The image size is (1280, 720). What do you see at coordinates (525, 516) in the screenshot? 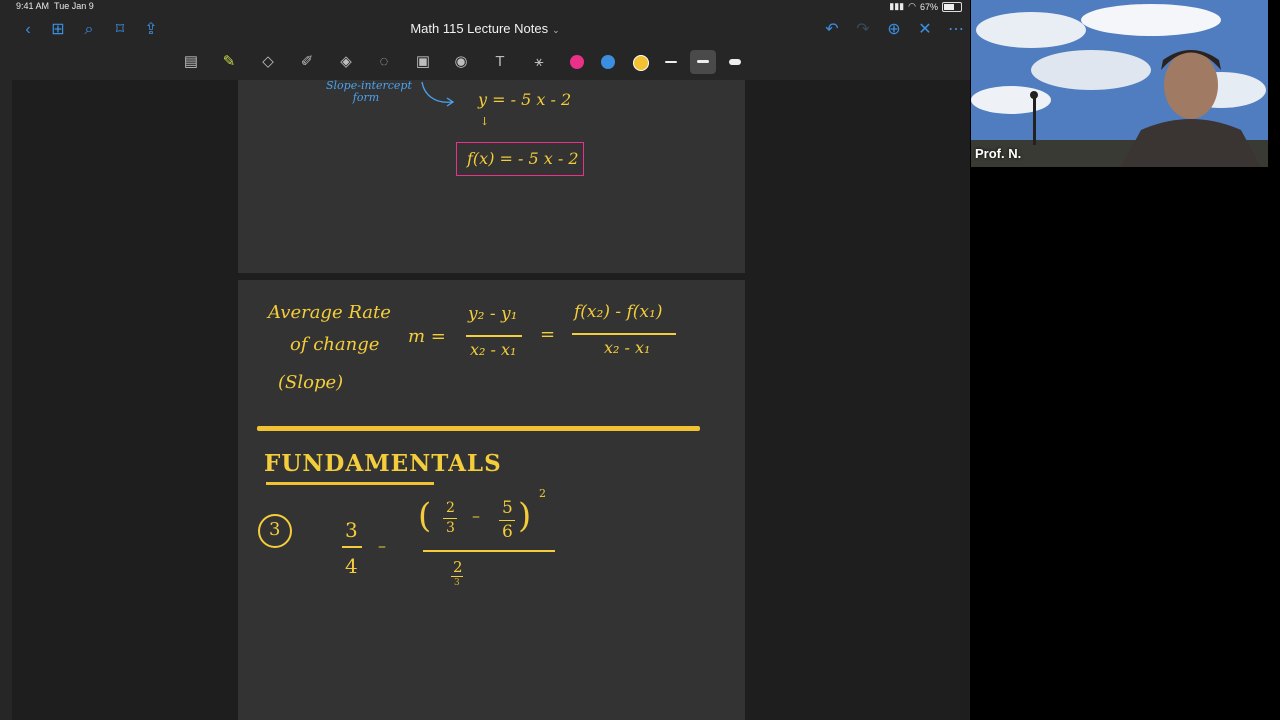
I see `right-paren: )` at bounding box center [525, 516].